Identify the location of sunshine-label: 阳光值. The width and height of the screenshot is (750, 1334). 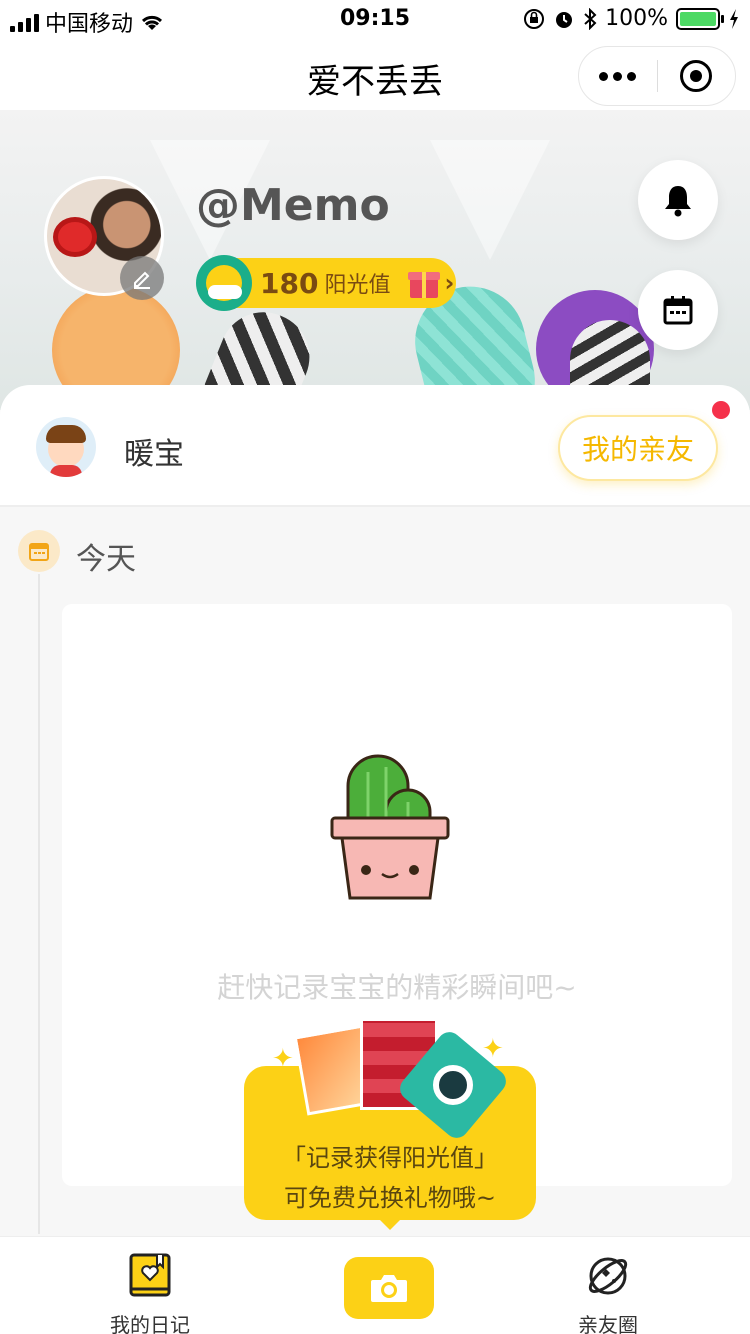
(357, 285).